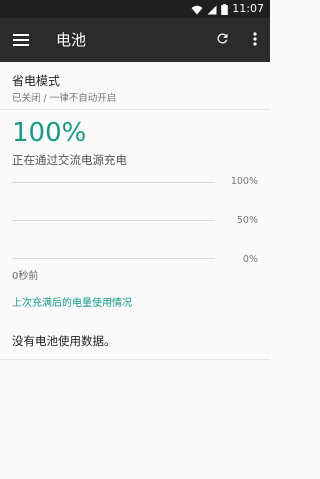 This screenshot has height=479, width=320. What do you see at coordinates (25, 276) in the screenshot?
I see `graph-time-label: 0秒前` at bounding box center [25, 276].